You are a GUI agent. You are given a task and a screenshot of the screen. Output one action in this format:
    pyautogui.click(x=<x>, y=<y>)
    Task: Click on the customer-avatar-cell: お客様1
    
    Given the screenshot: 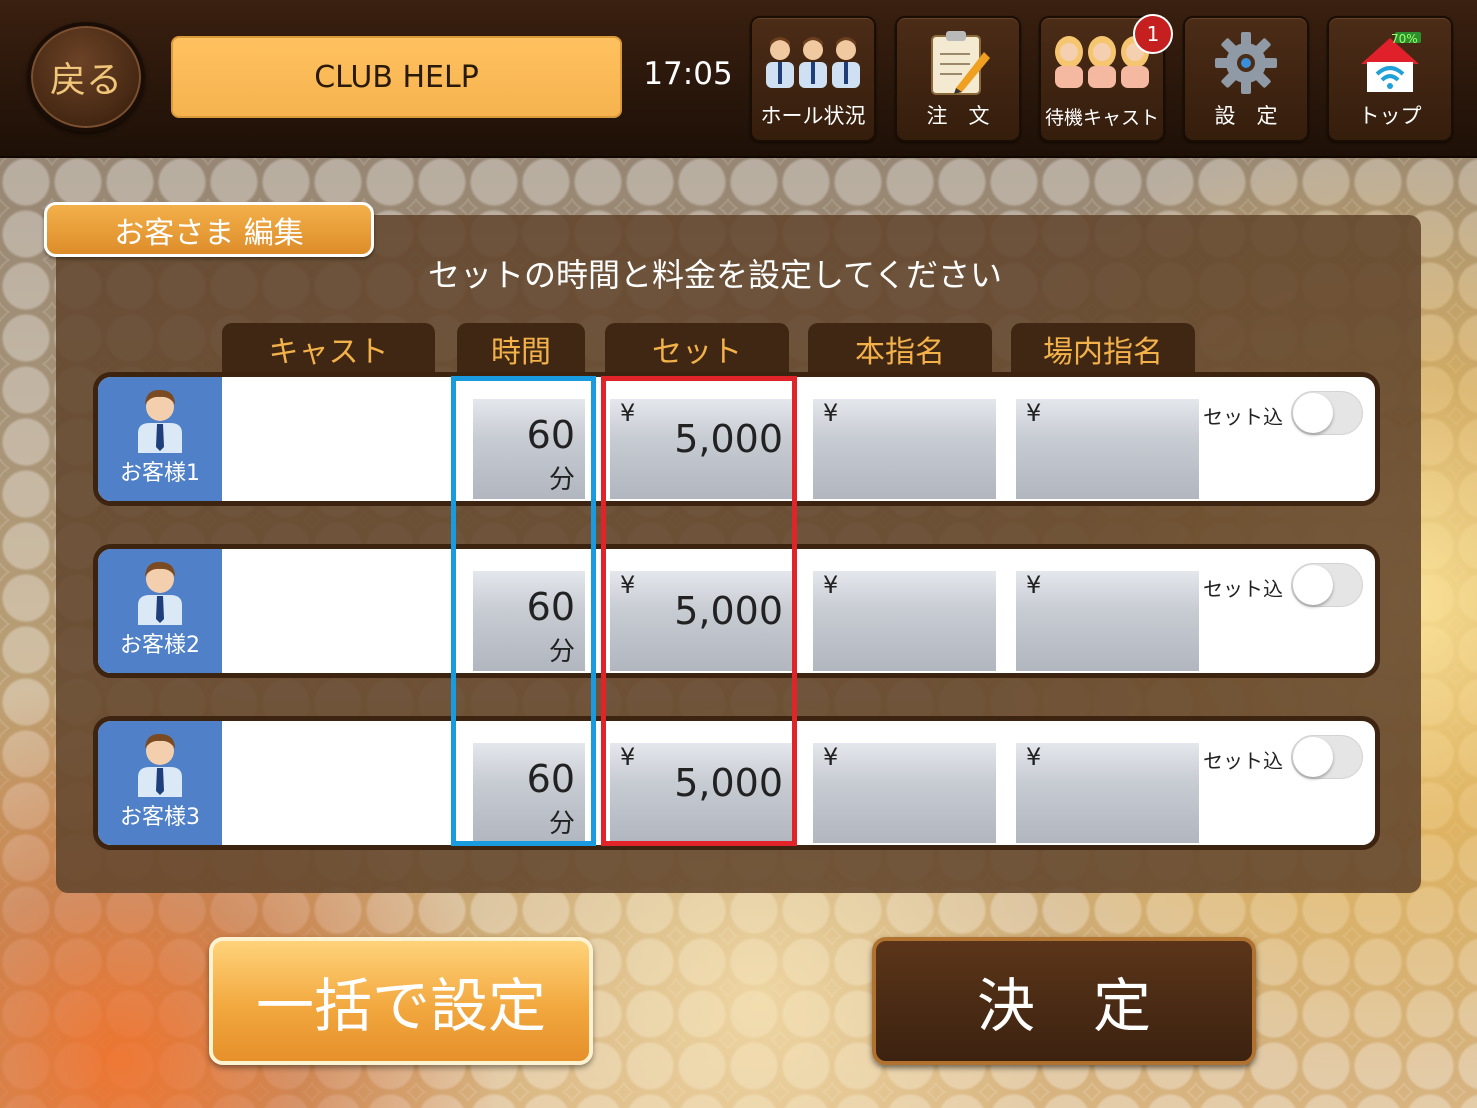 What is the action you would take?
    pyautogui.click(x=160, y=439)
    